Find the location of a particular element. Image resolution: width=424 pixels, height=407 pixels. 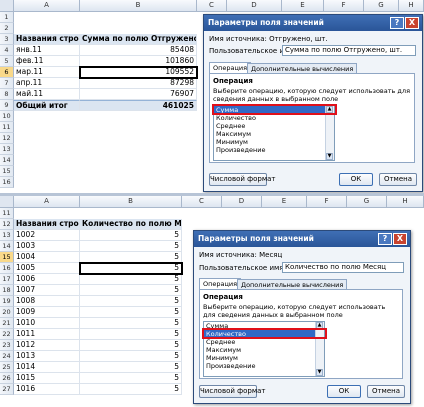

row-header: 8 is located at coordinates (7, 94).